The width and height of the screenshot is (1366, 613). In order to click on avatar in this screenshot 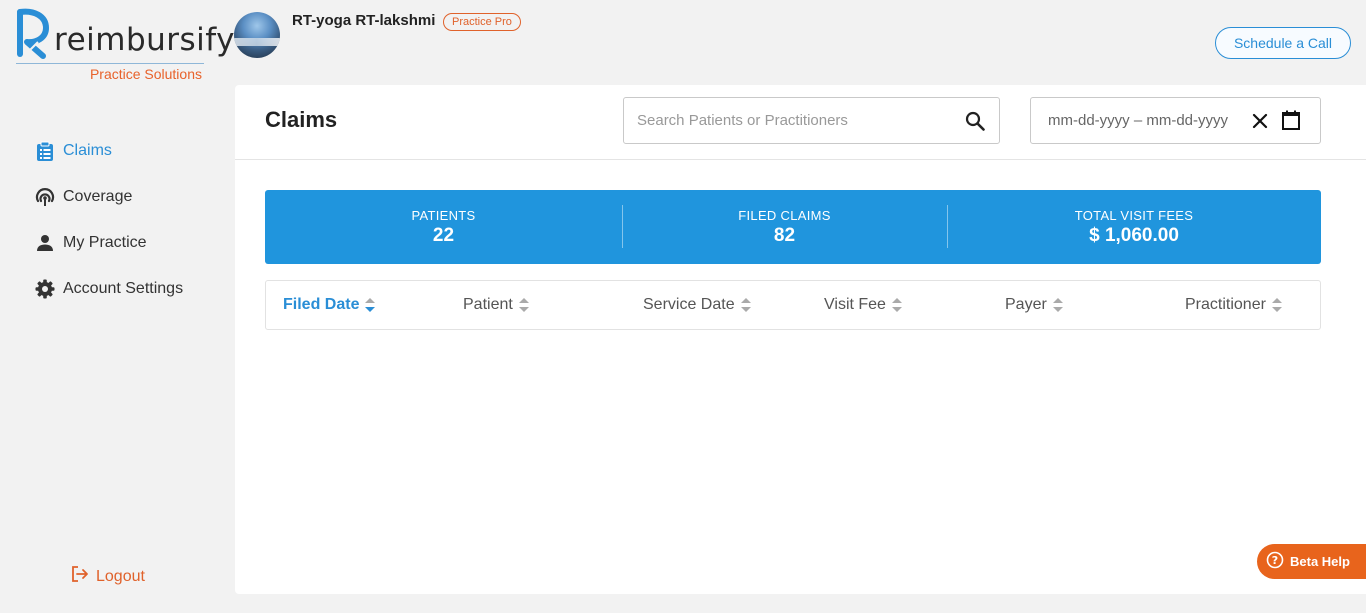, I will do `click(257, 35)`.